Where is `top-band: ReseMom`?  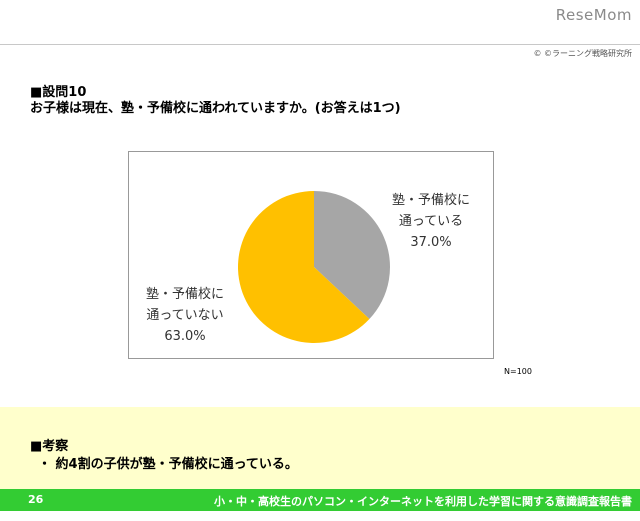
top-band: ReseMom is located at coordinates (320, 22).